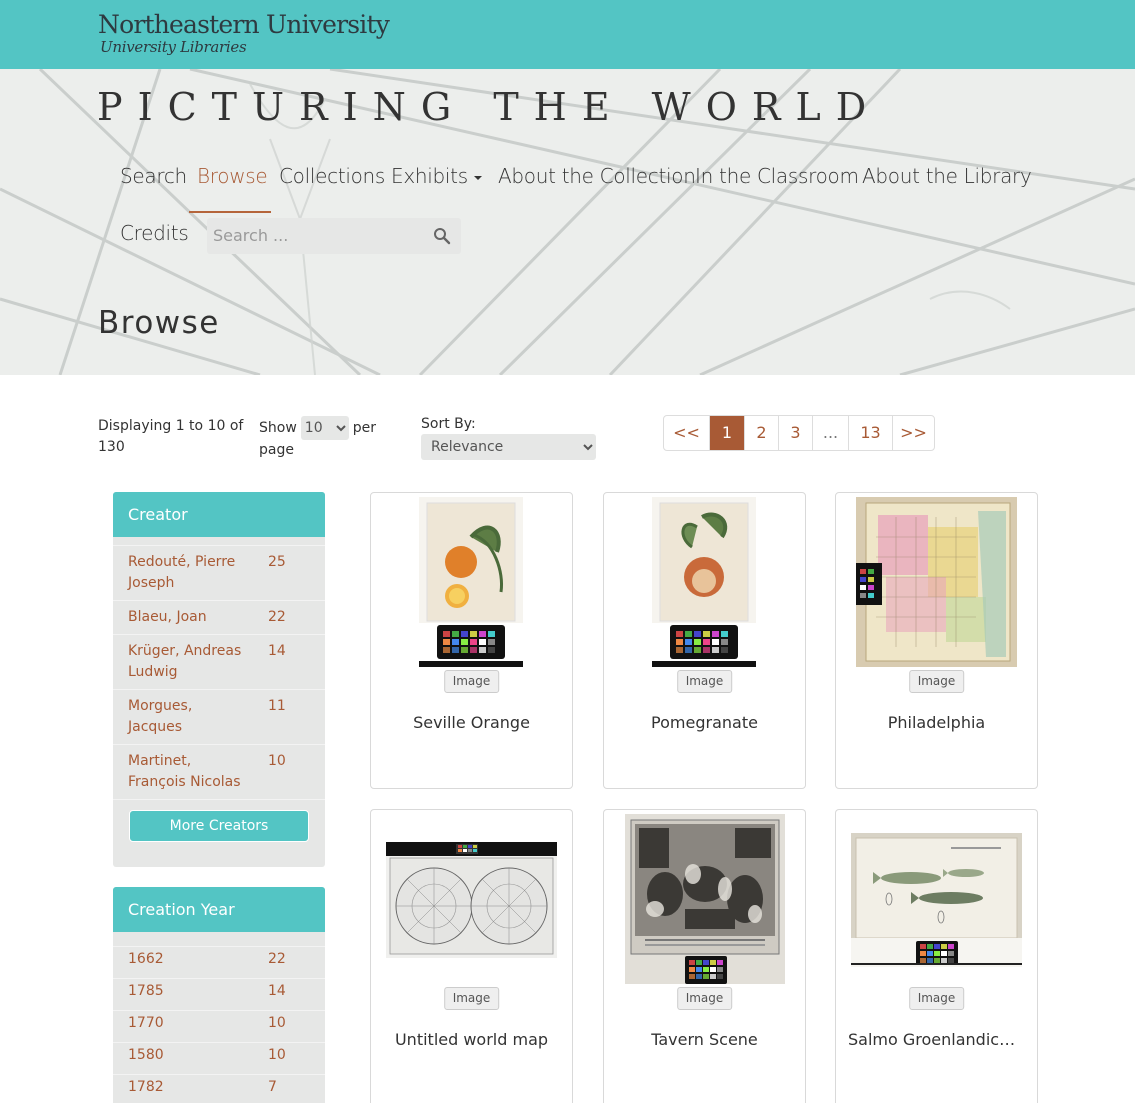 Image resolution: width=1135 pixels, height=1103 pixels. I want to click on facet-item-label: Krüger, Andreas Ludwig, so click(188, 662).